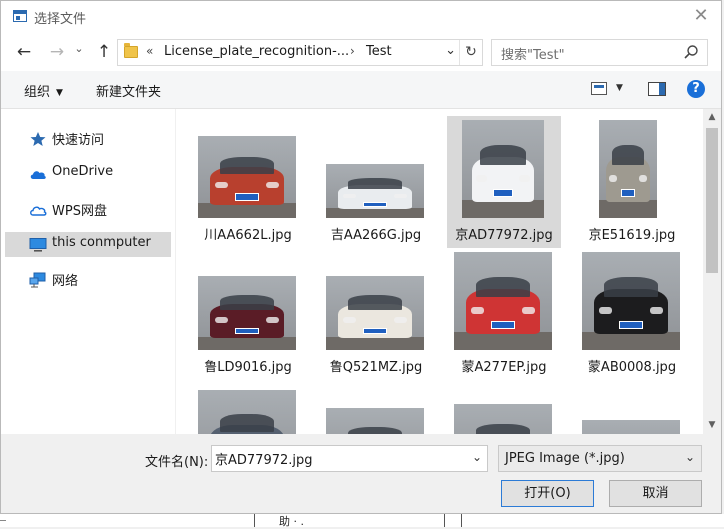  What do you see at coordinates (37, 92) in the screenshot?
I see `organize-label: 组织` at bounding box center [37, 92].